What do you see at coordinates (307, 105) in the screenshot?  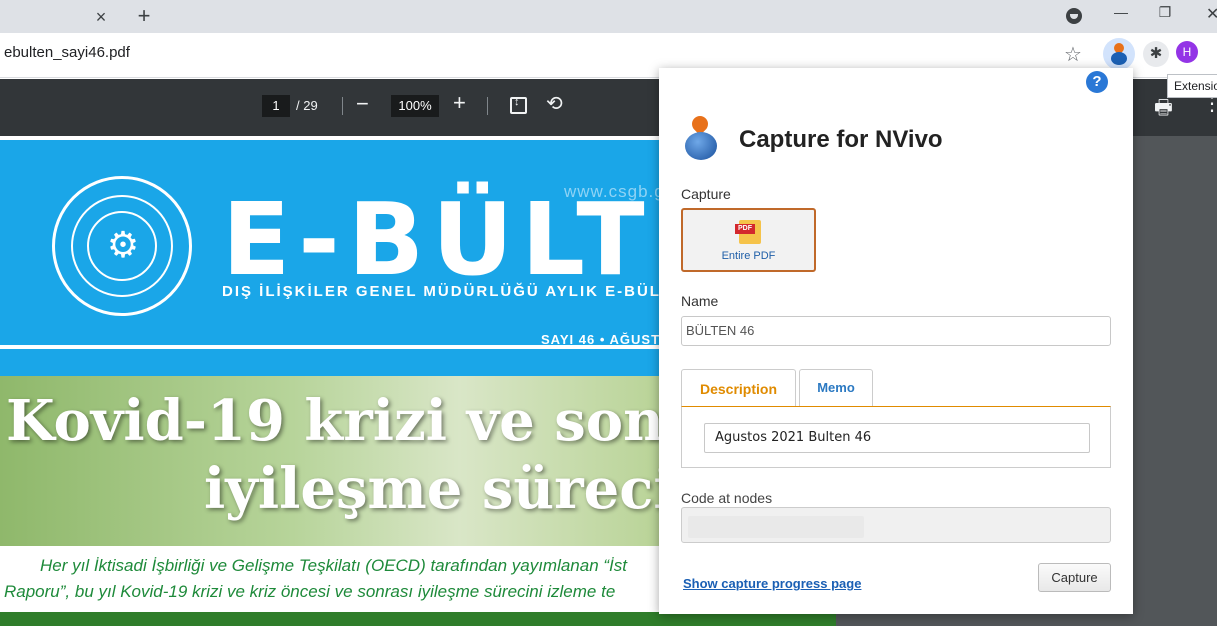 I see `page-total: / 29` at bounding box center [307, 105].